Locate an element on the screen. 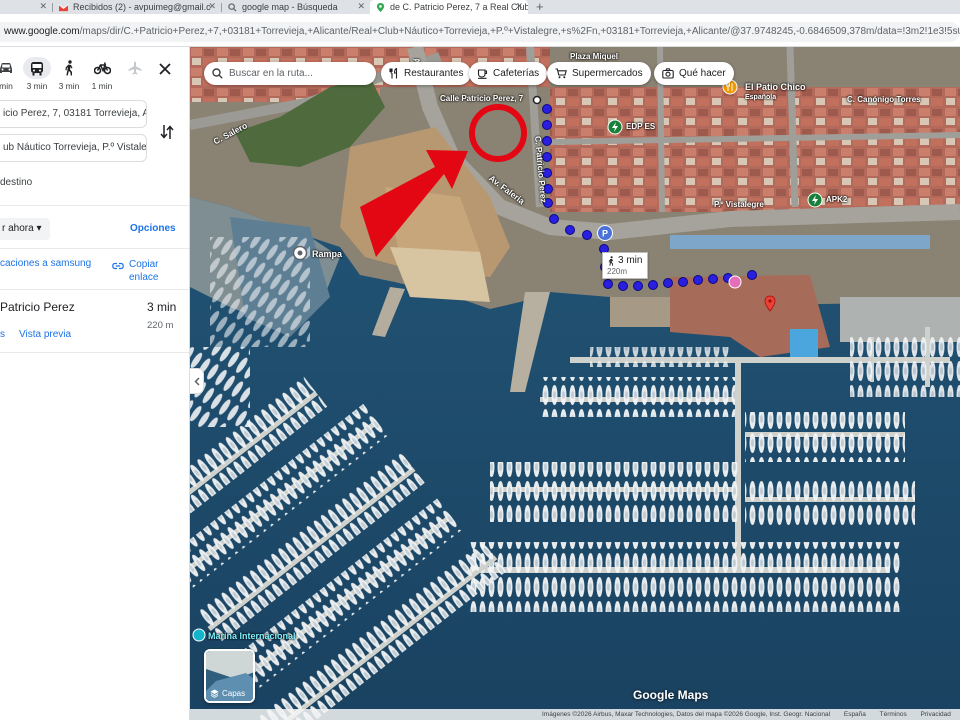 The height and width of the screenshot is (720, 960). browser-tab-search: google map - Búsqueda ✕ is located at coordinates (296, 7).